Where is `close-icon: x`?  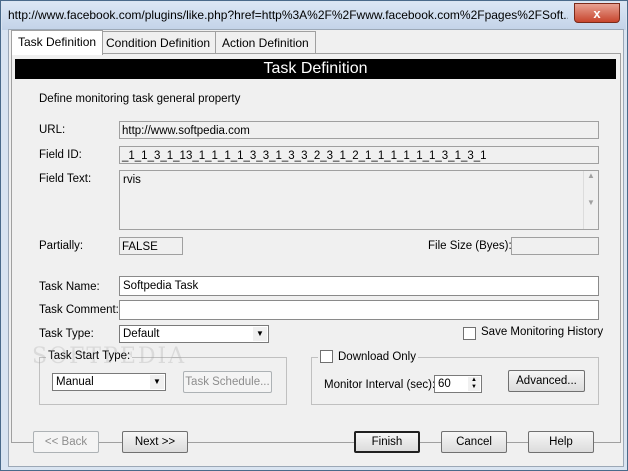
close-icon: x is located at coordinates (597, 13).